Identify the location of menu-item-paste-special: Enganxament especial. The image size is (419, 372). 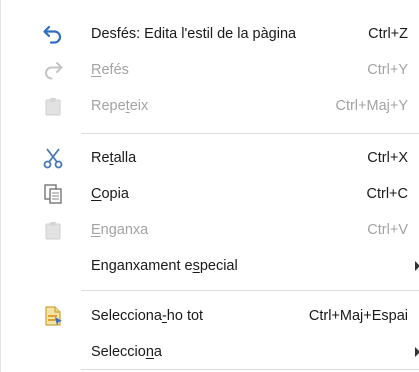
(210, 266).